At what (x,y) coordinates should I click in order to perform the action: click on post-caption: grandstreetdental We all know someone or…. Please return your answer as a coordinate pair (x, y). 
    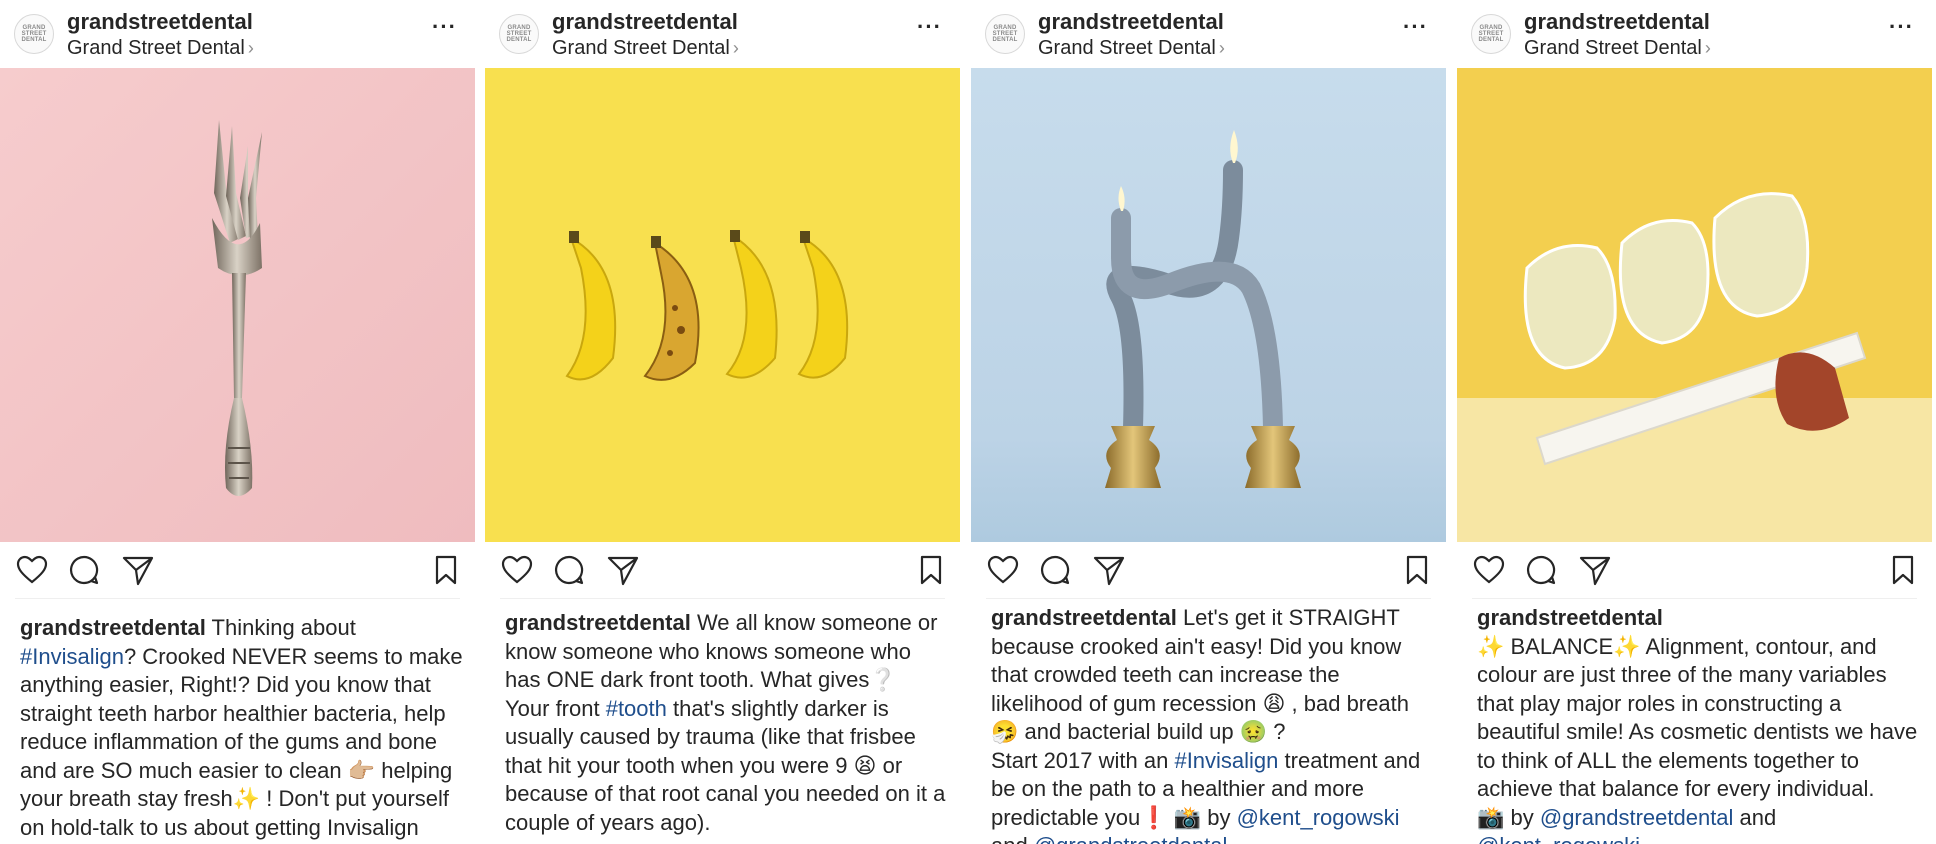
    Looking at the image, I should click on (727, 723).